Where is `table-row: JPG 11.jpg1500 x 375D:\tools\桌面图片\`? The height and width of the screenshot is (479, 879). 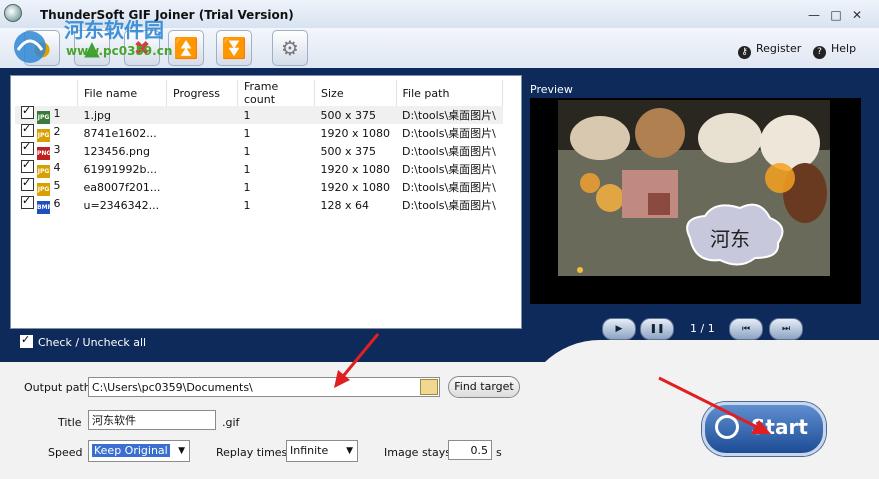 table-row: JPG 11.jpg1500 x 375D:\tools\桌面图片\ is located at coordinates (259, 114).